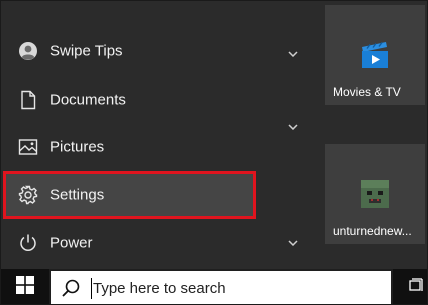  What do you see at coordinates (88, 100) in the screenshot?
I see `menu-item-label: Documents` at bounding box center [88, 100].